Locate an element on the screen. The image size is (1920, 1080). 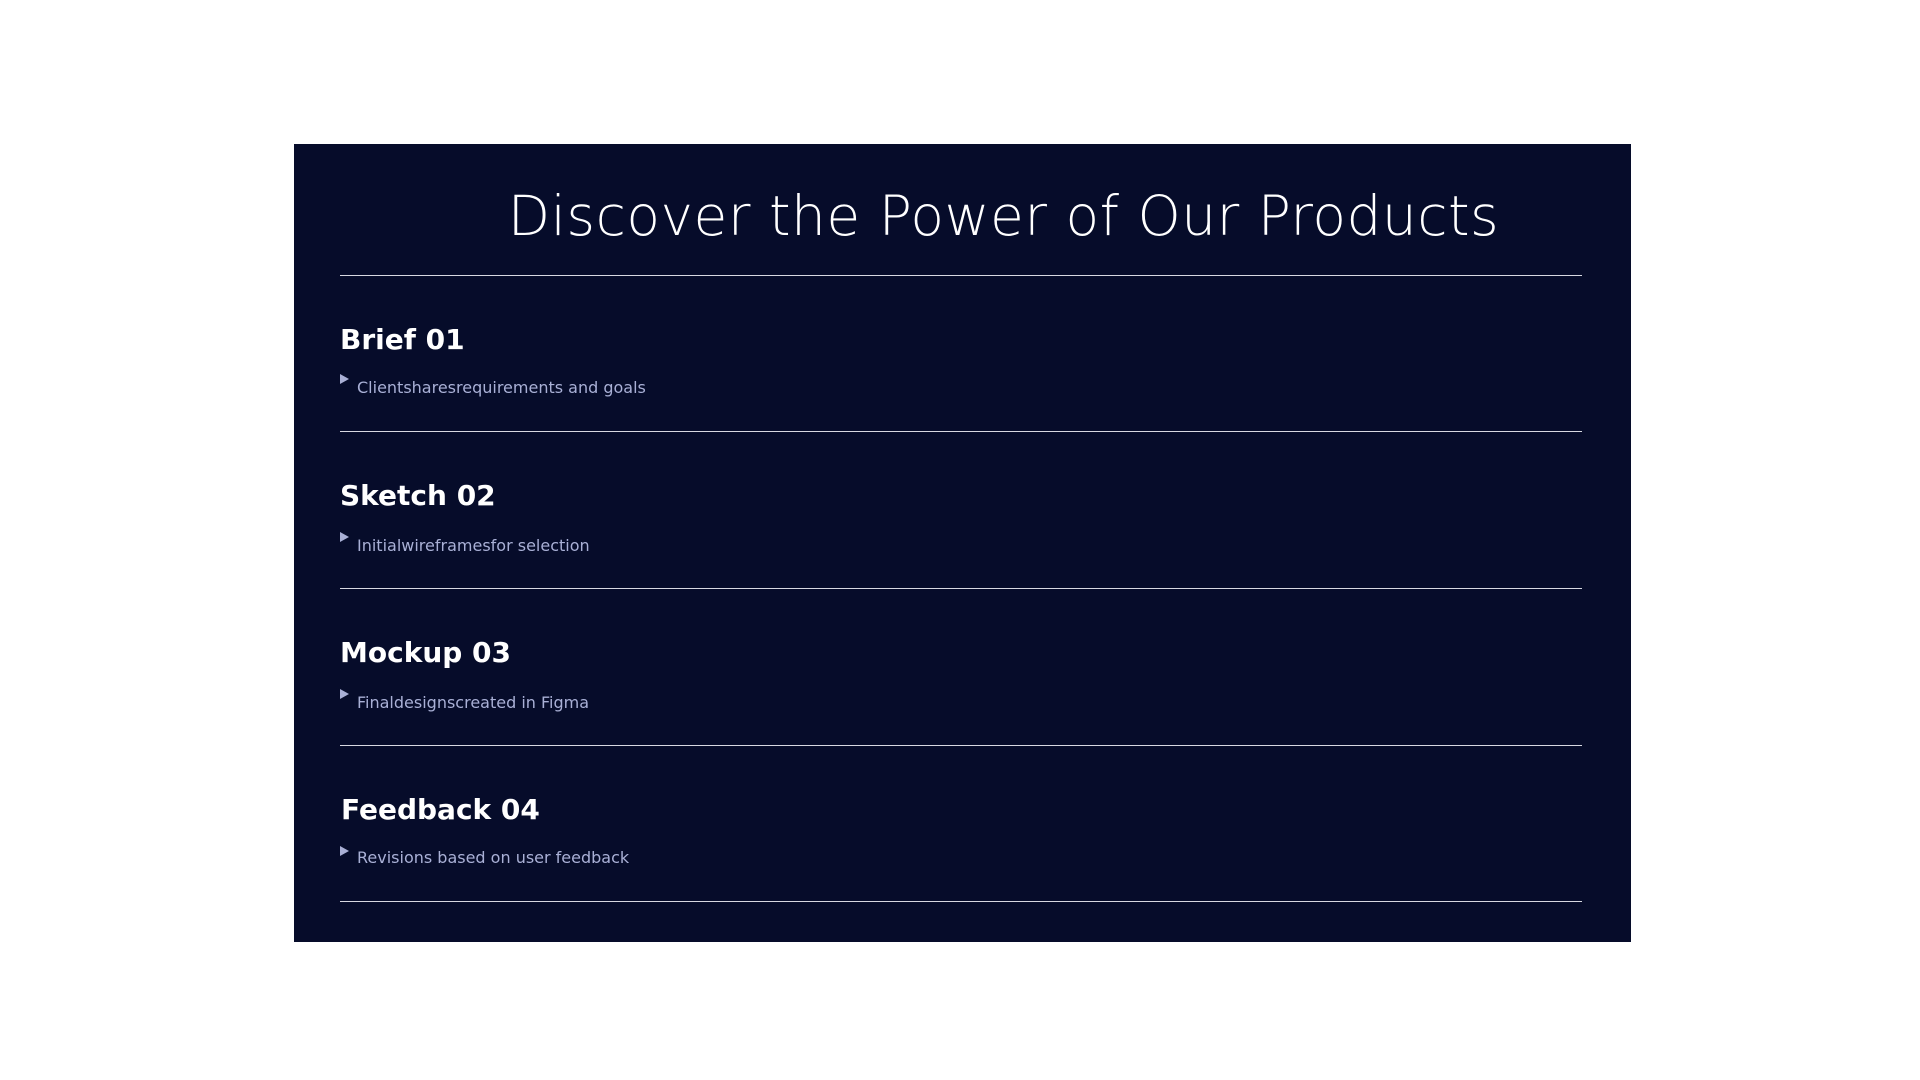
divider-top is located at coordinates (961, 275).